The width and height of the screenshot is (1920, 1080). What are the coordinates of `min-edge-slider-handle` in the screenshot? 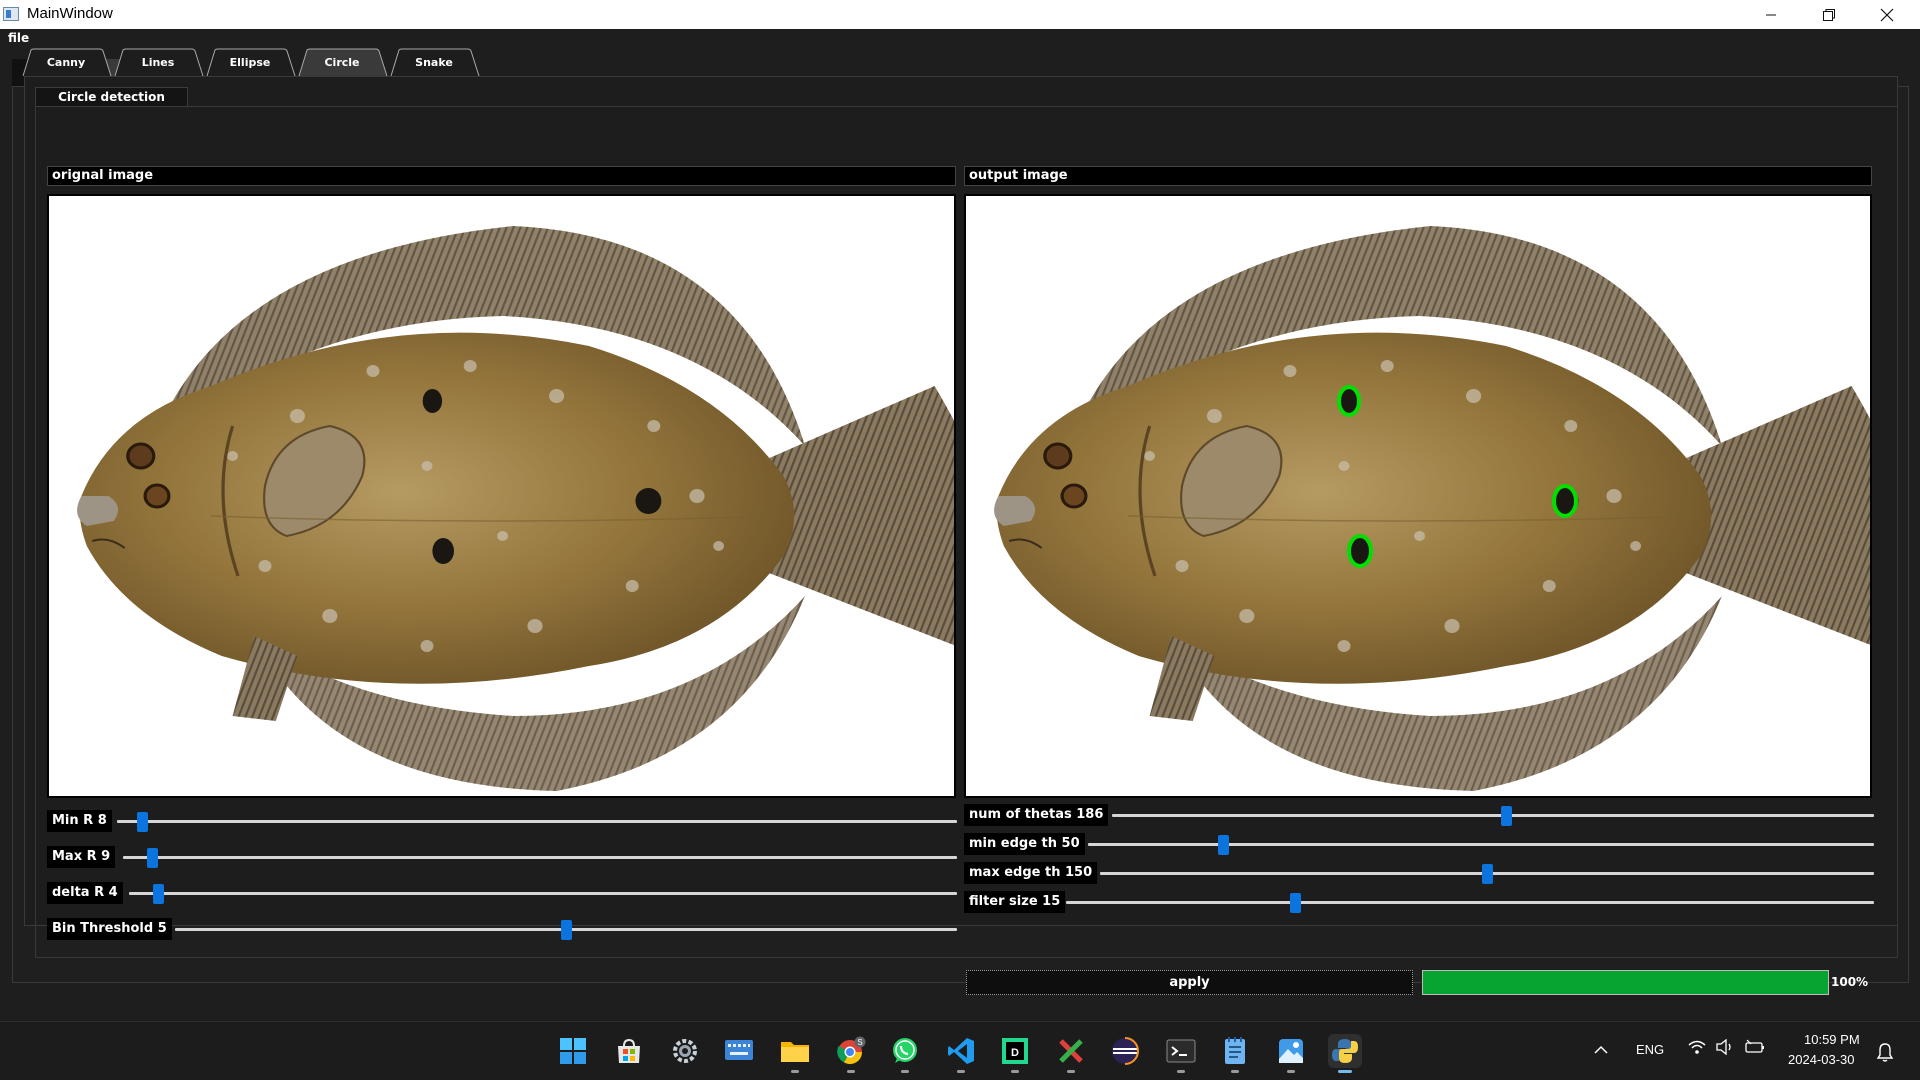 It's located at (1223, 845).